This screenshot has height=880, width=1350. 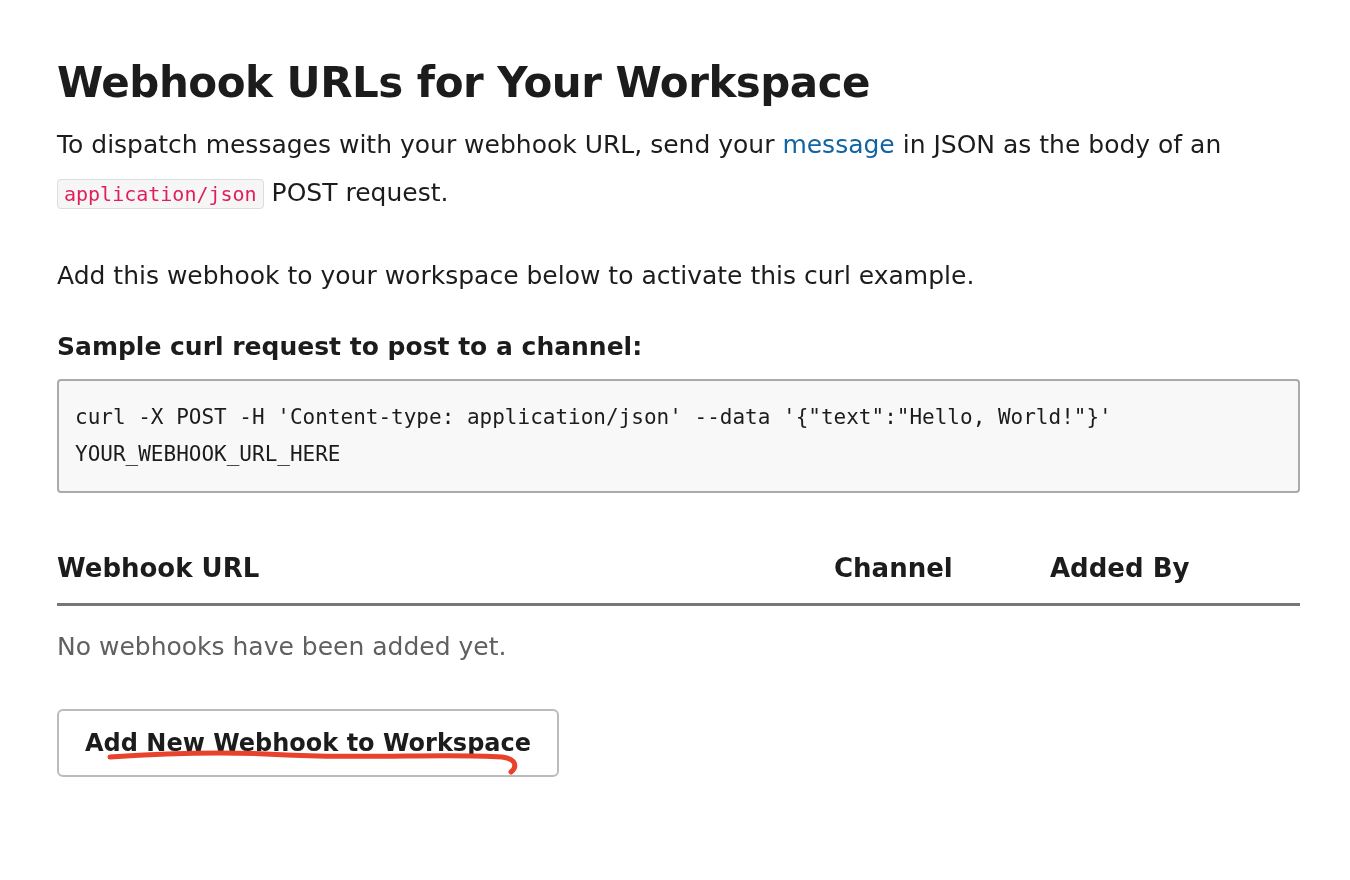 What do you see at coordinates (516, 276) in the screenshot?
I see `activation-note: Add this webhook to your workspace below to activate this curl example.` at bounding box center [516, 276].